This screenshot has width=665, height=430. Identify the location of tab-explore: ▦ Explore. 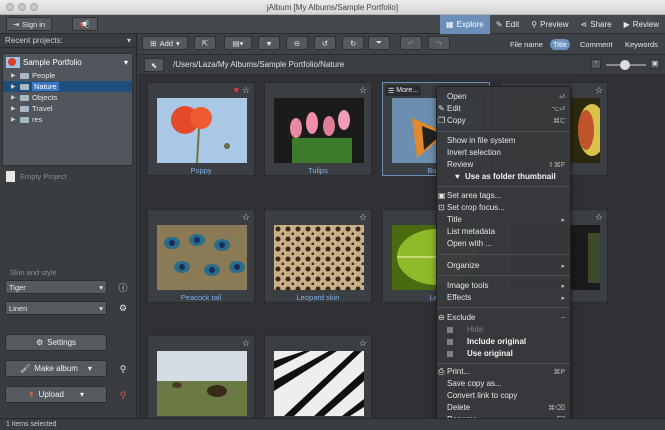
(465, 24).